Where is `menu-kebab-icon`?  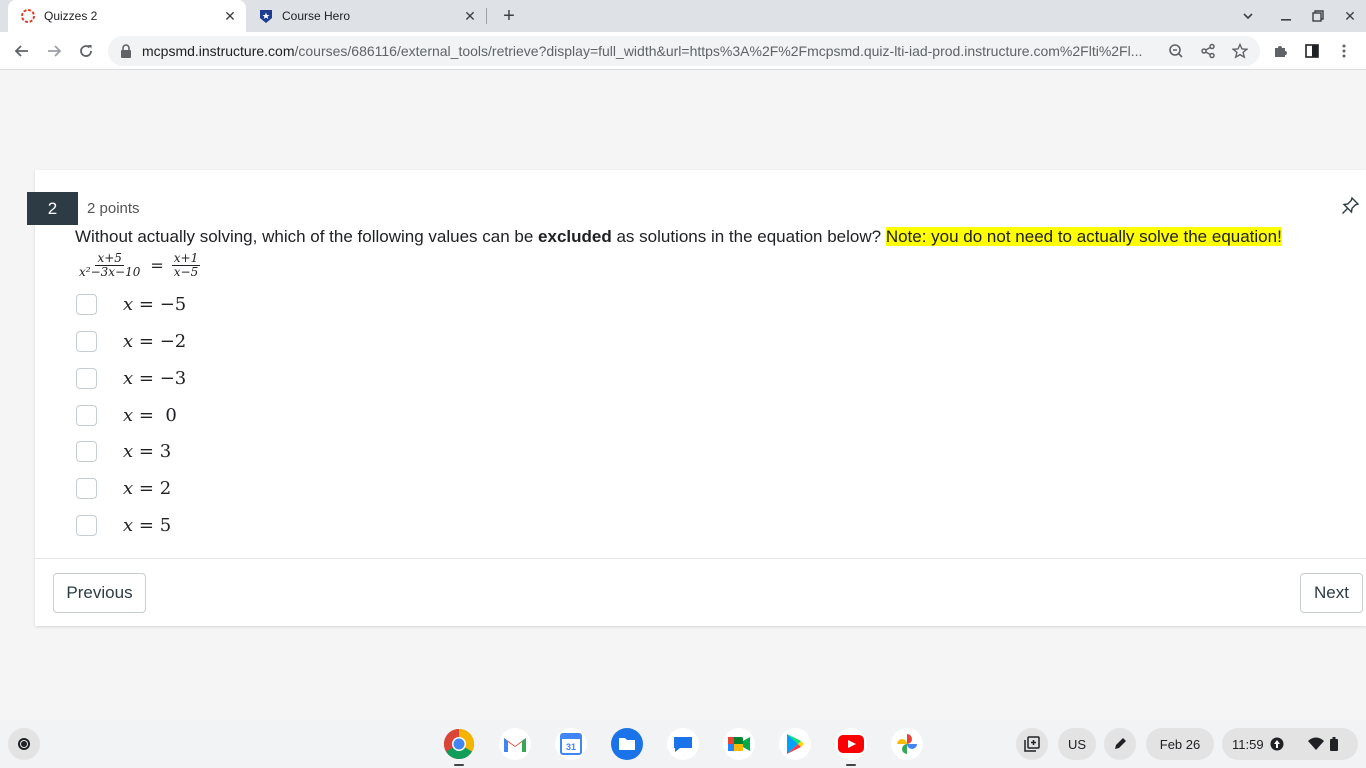 menu-kebab-icon is located at coordinates (1344, 51).